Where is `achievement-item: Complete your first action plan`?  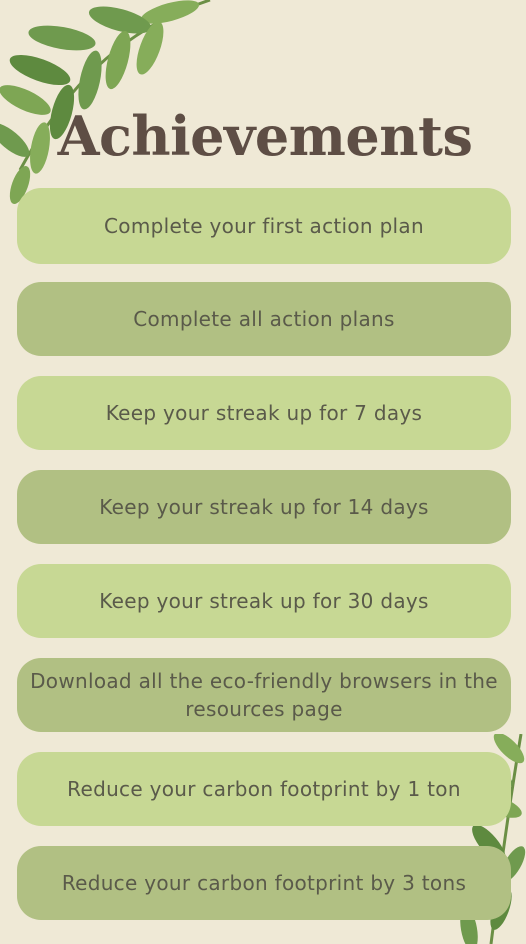
achievement-item: Complete your first action plan is located at coordinates (264, 226).